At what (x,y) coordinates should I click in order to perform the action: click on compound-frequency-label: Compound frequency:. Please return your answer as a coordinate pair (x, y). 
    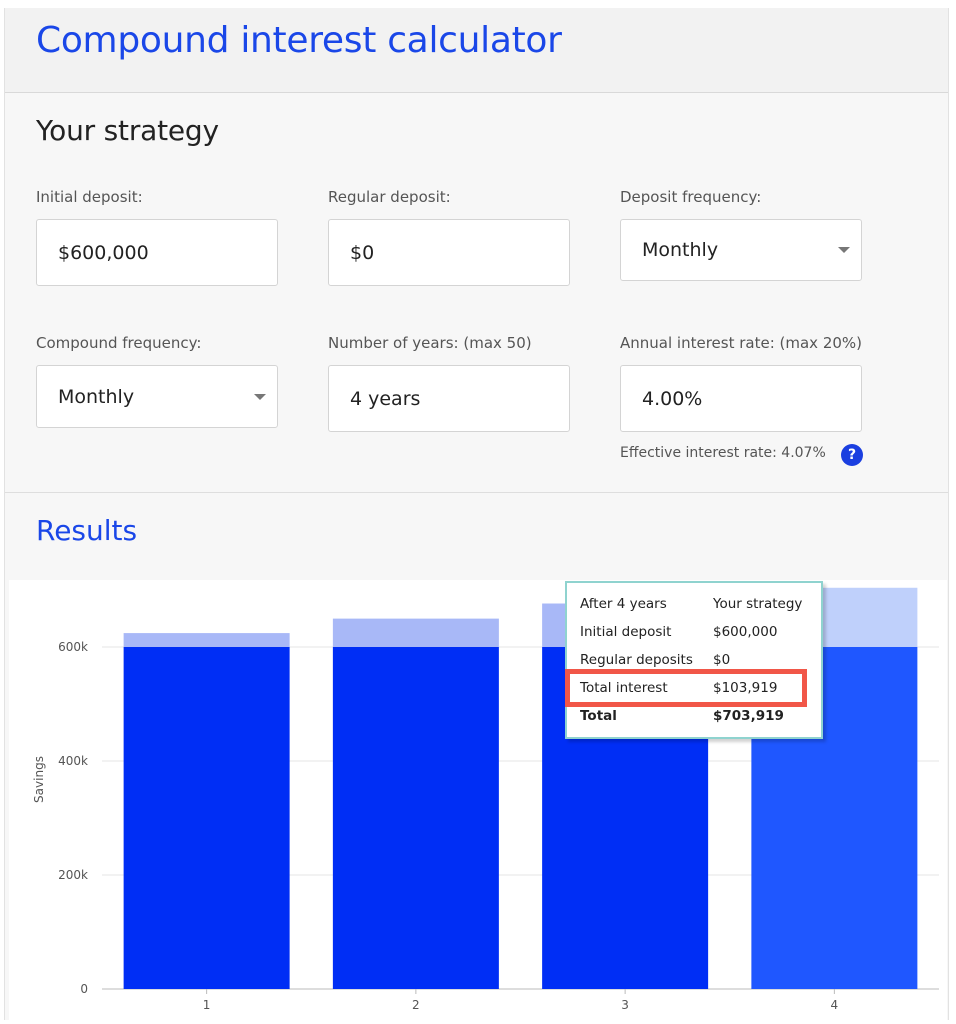
    Looking at the image, I should click on (119, 343).